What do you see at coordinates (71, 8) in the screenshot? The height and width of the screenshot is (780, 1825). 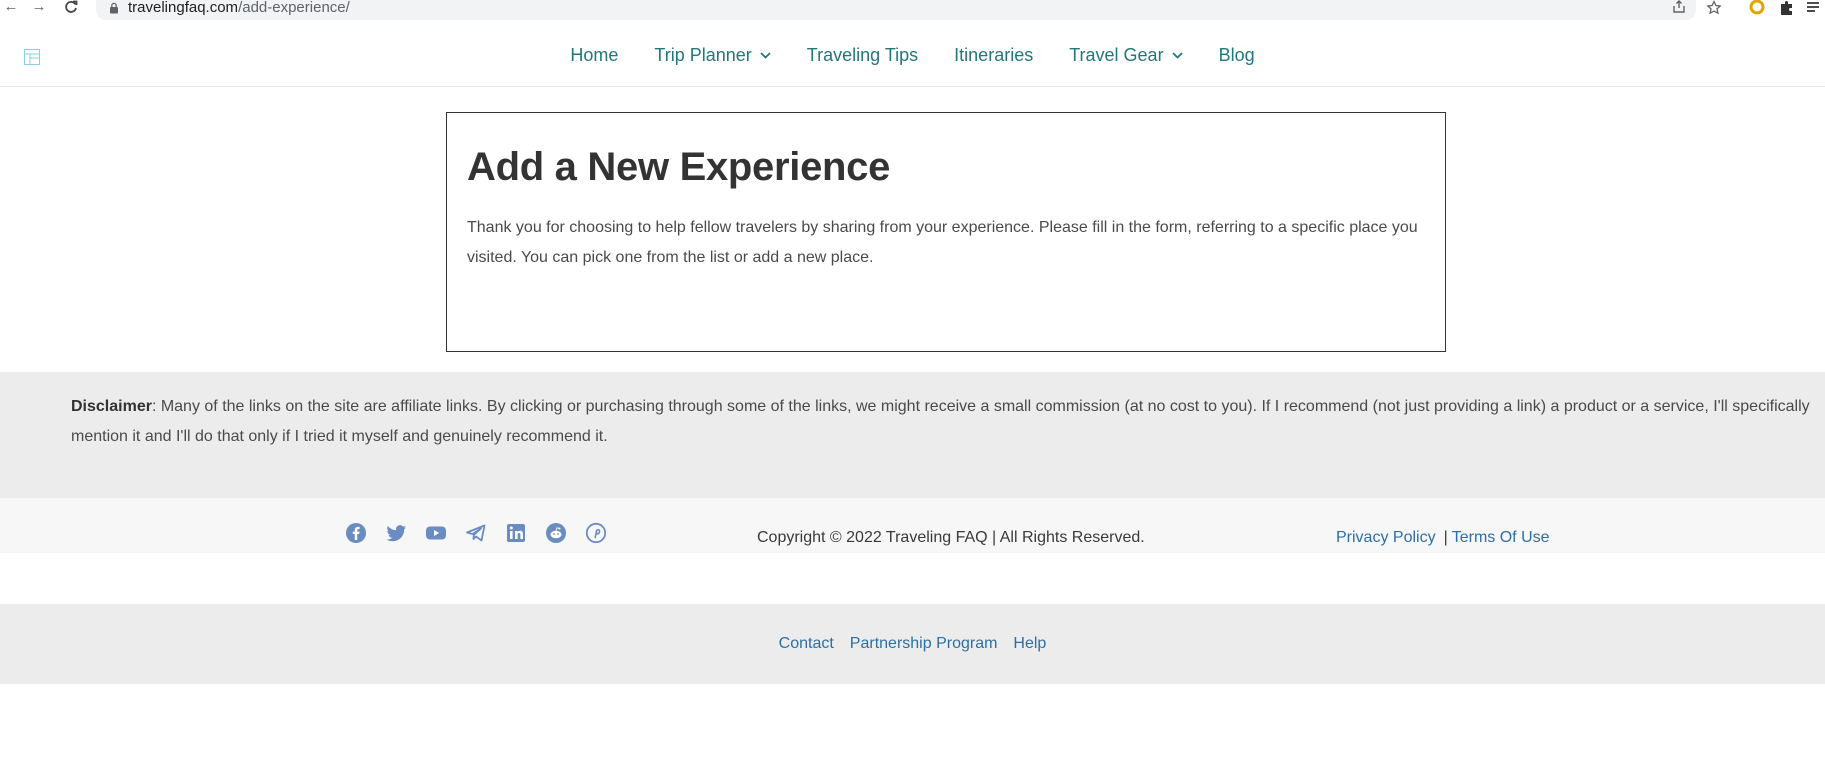 I see `reload-icon` at bounding box center [71, 8].